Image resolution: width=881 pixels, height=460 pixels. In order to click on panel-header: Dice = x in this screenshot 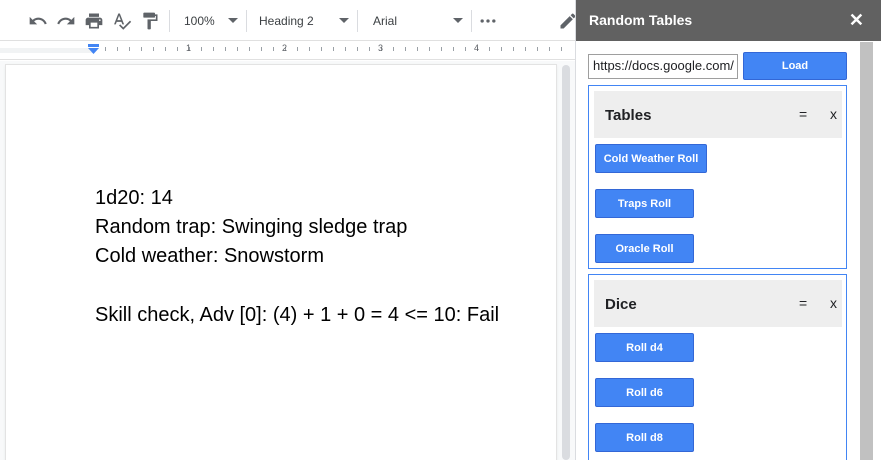, I will do `click(718, 303)`.